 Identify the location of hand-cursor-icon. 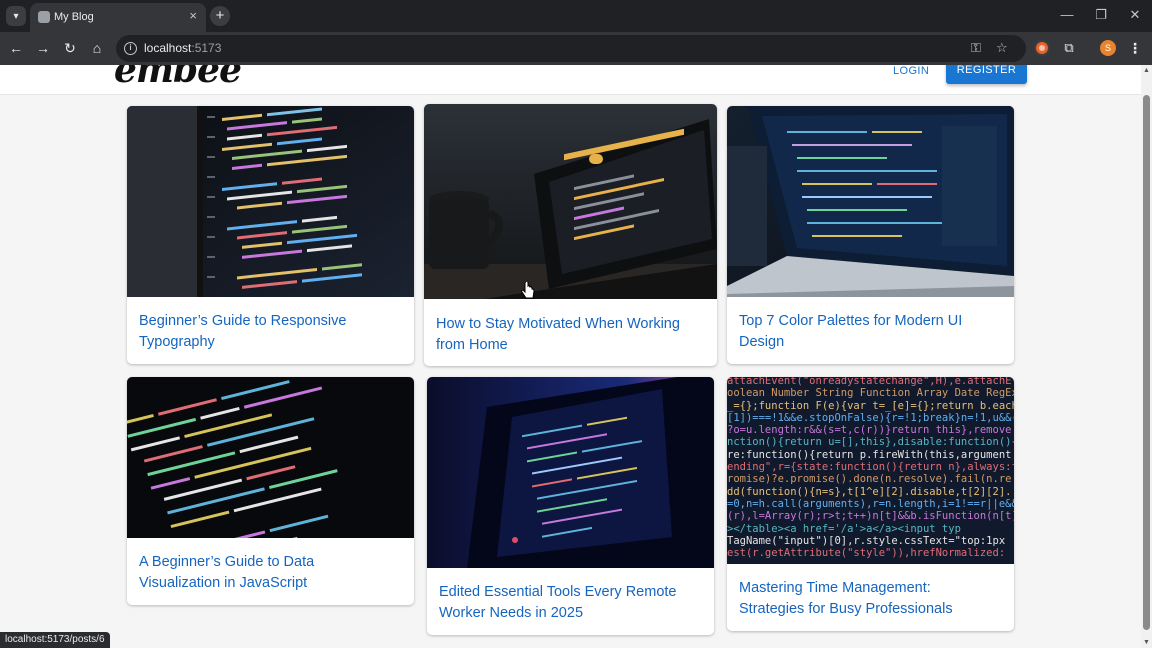
(528, 290).